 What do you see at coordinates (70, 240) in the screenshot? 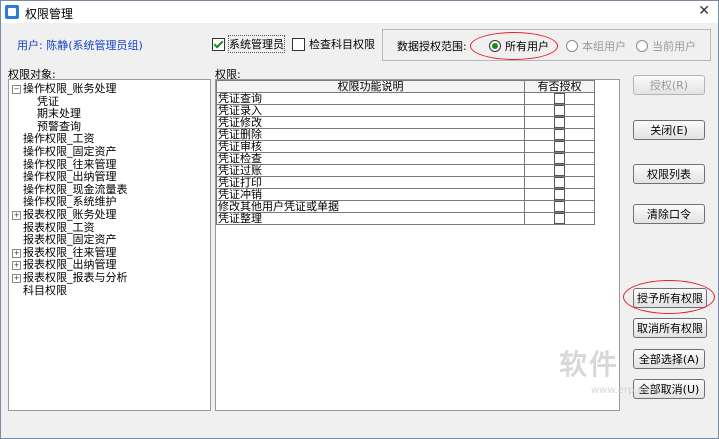
I see `tree-item: 报表权限_固定资产` at bounding box center [70, 240].